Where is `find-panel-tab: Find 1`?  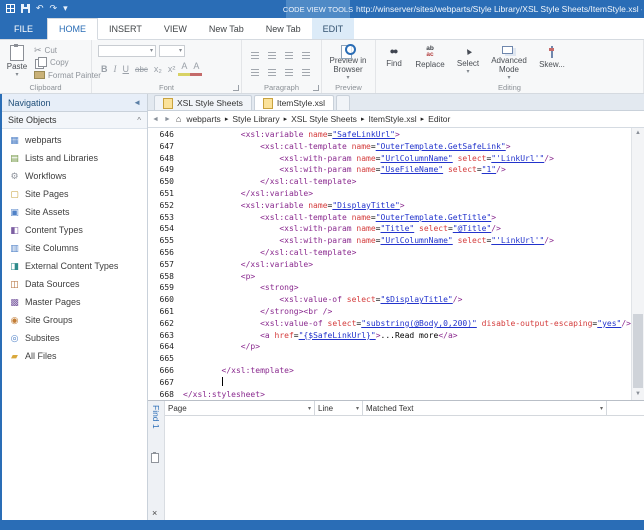
find-panel-tab: Find 1 is located at coordinates (156, 417).